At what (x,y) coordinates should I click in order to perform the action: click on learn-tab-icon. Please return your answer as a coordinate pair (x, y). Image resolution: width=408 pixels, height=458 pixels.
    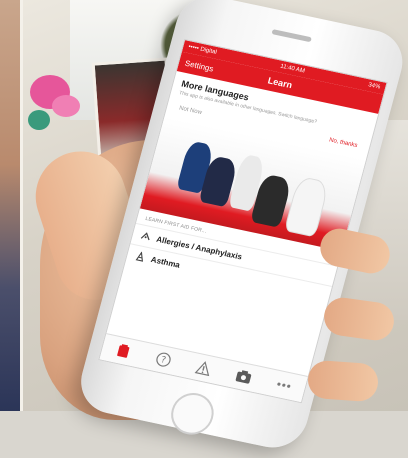
    Looking at the image, I should click on (122, 351).